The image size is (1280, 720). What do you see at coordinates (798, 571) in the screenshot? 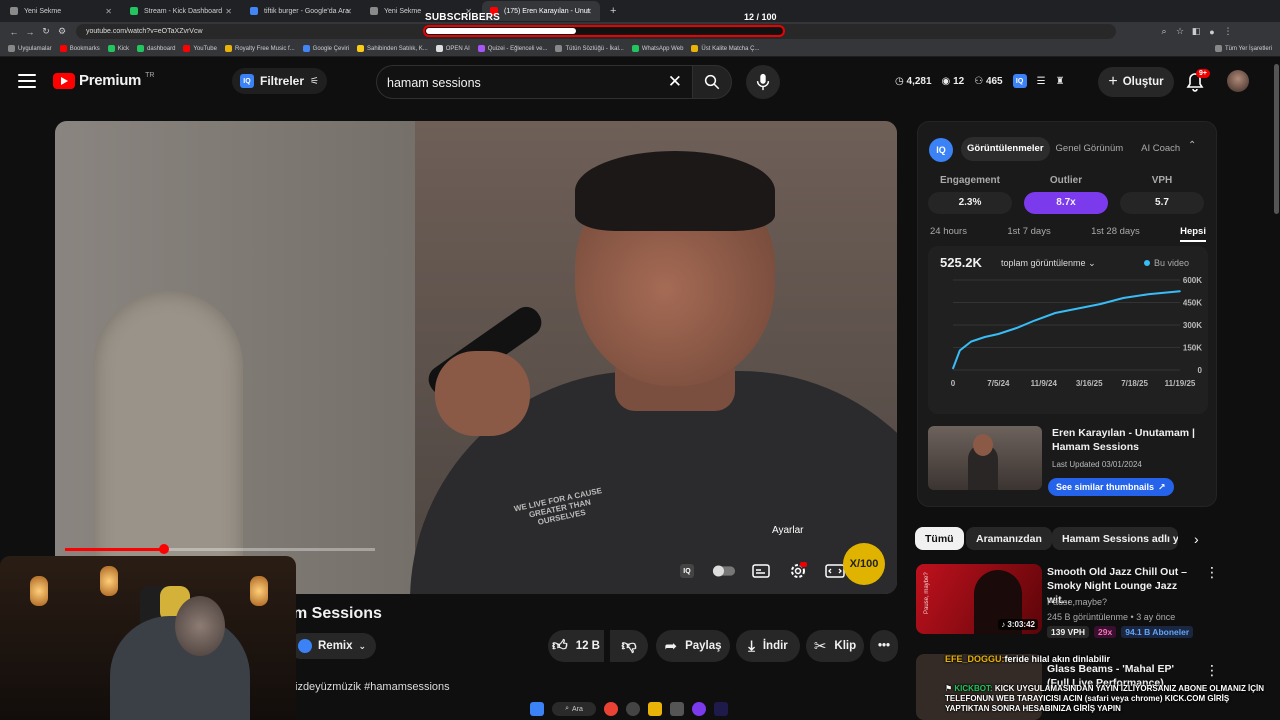
I see `settings-button` at bounding box center [798, 571].